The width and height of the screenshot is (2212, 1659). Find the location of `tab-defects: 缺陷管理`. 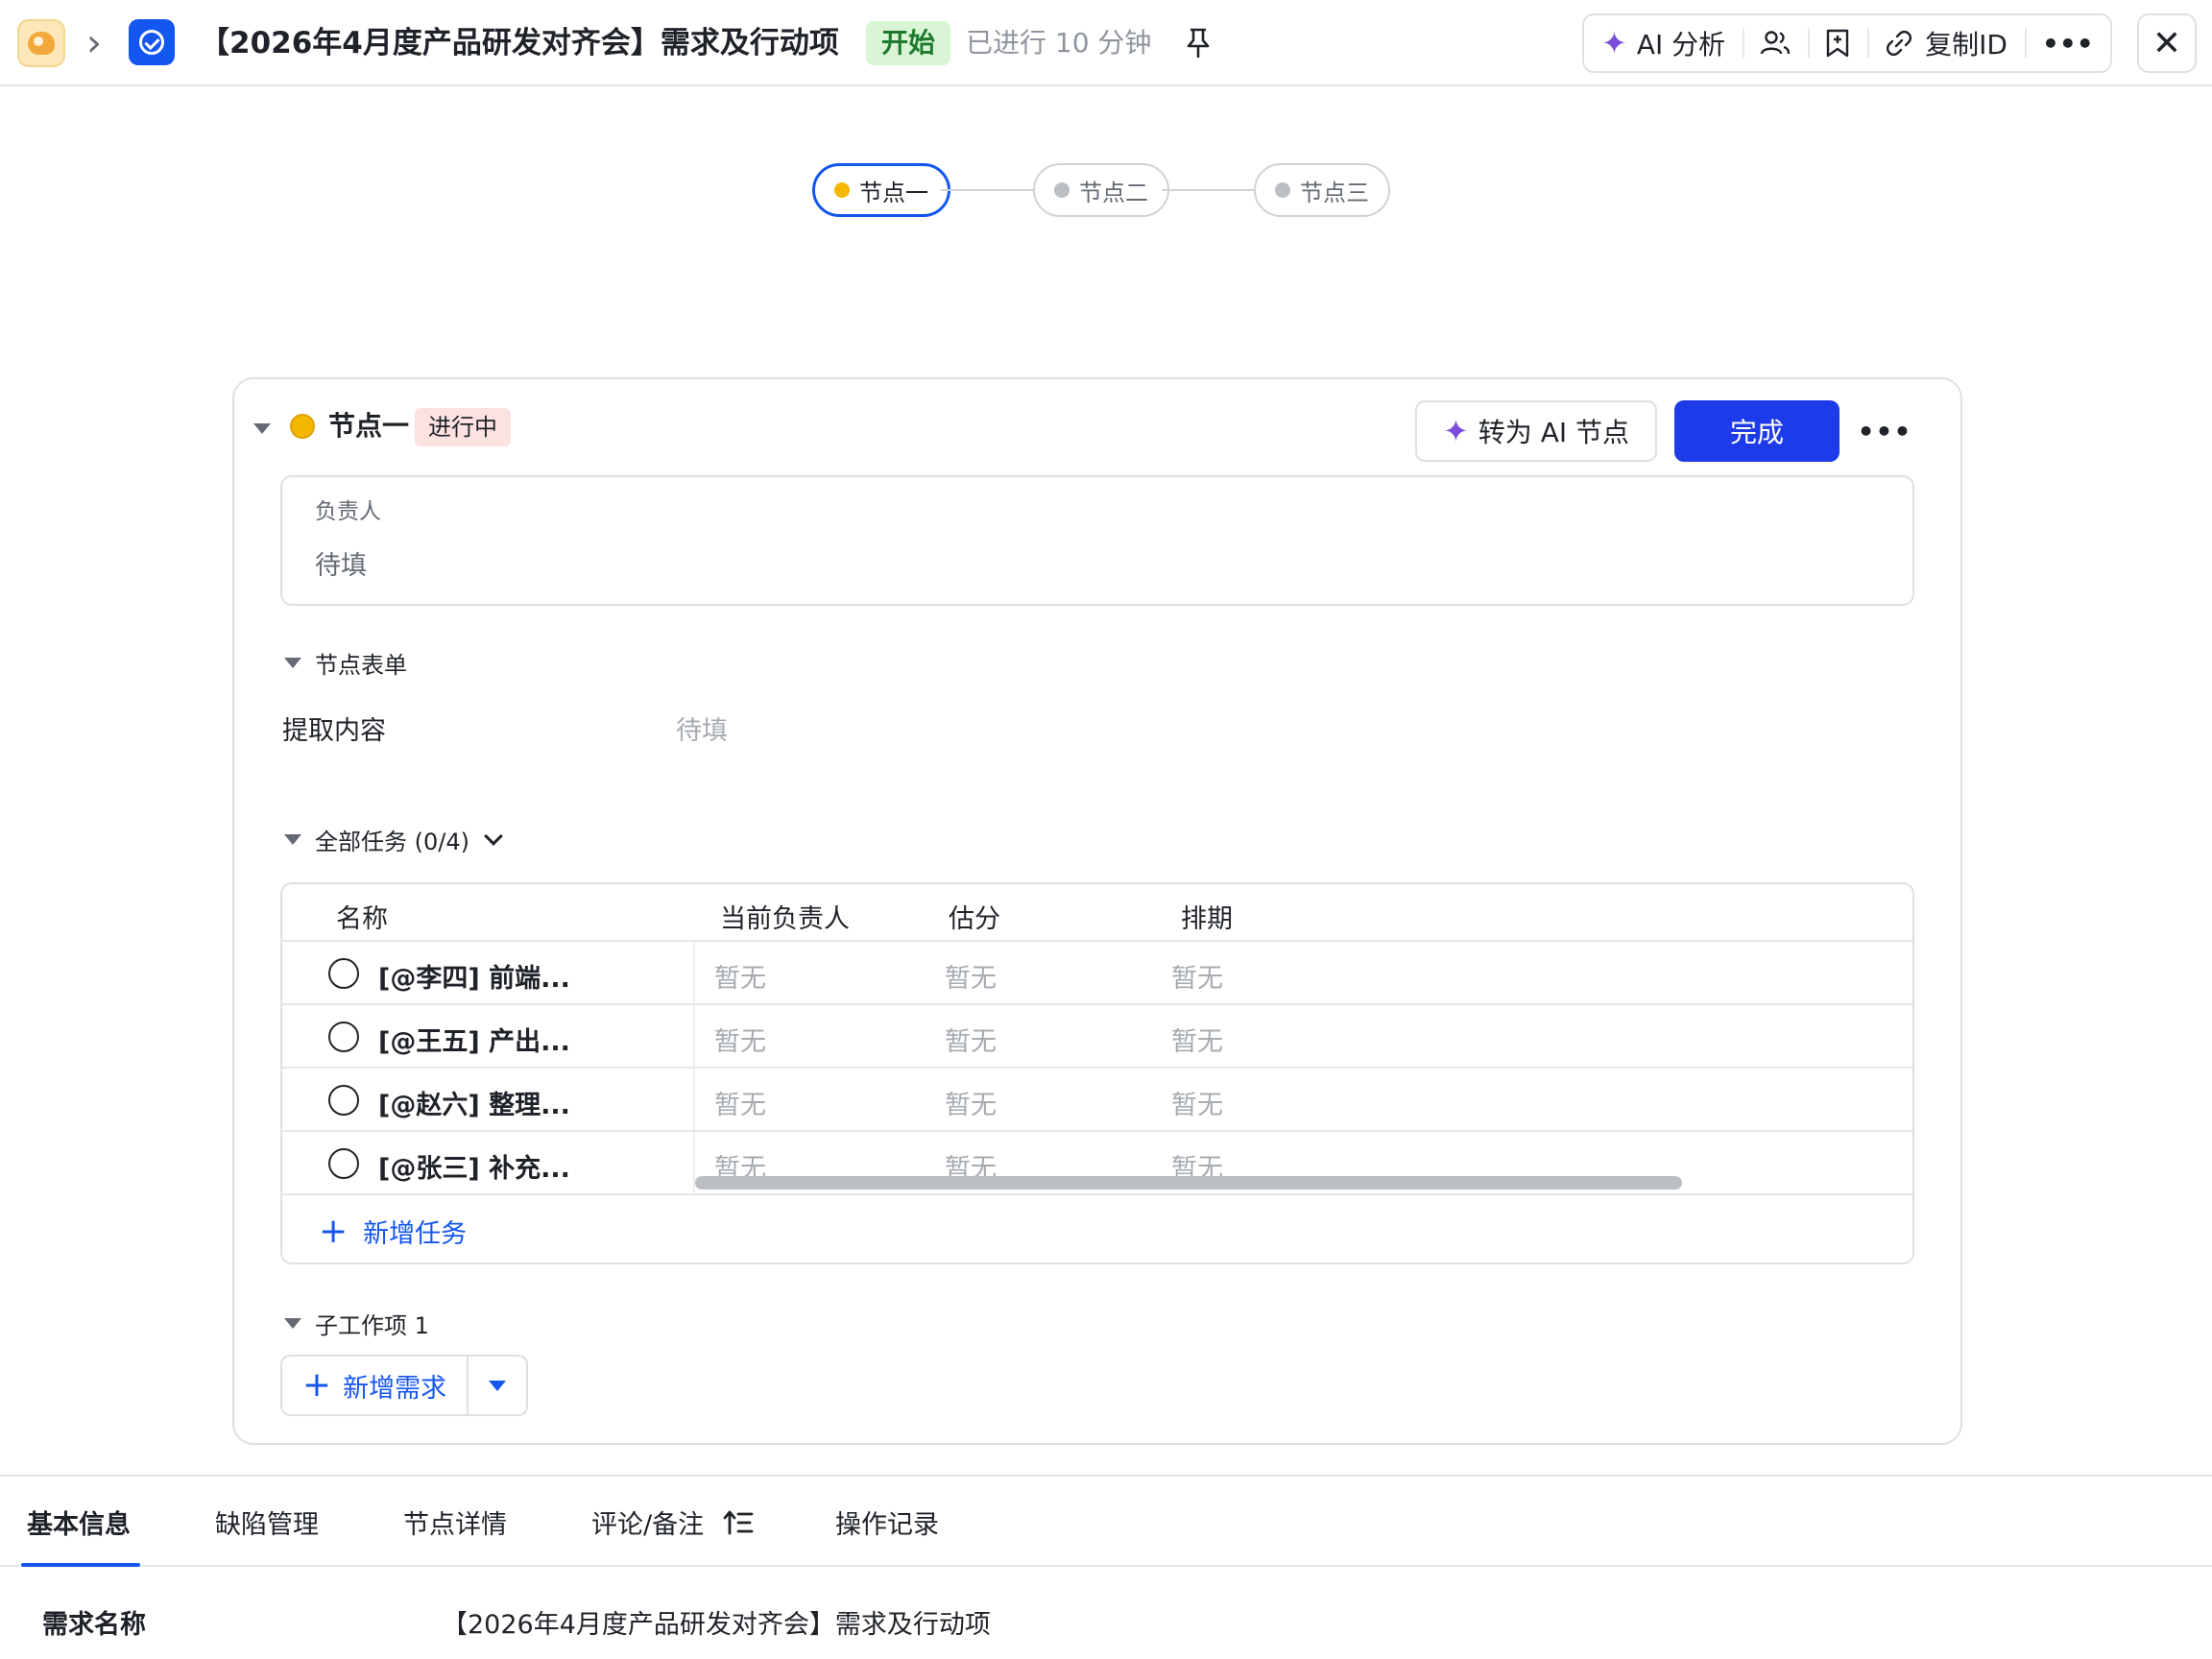

tab-defects: 缺陷管理 is located at coordinates (267, 1522).